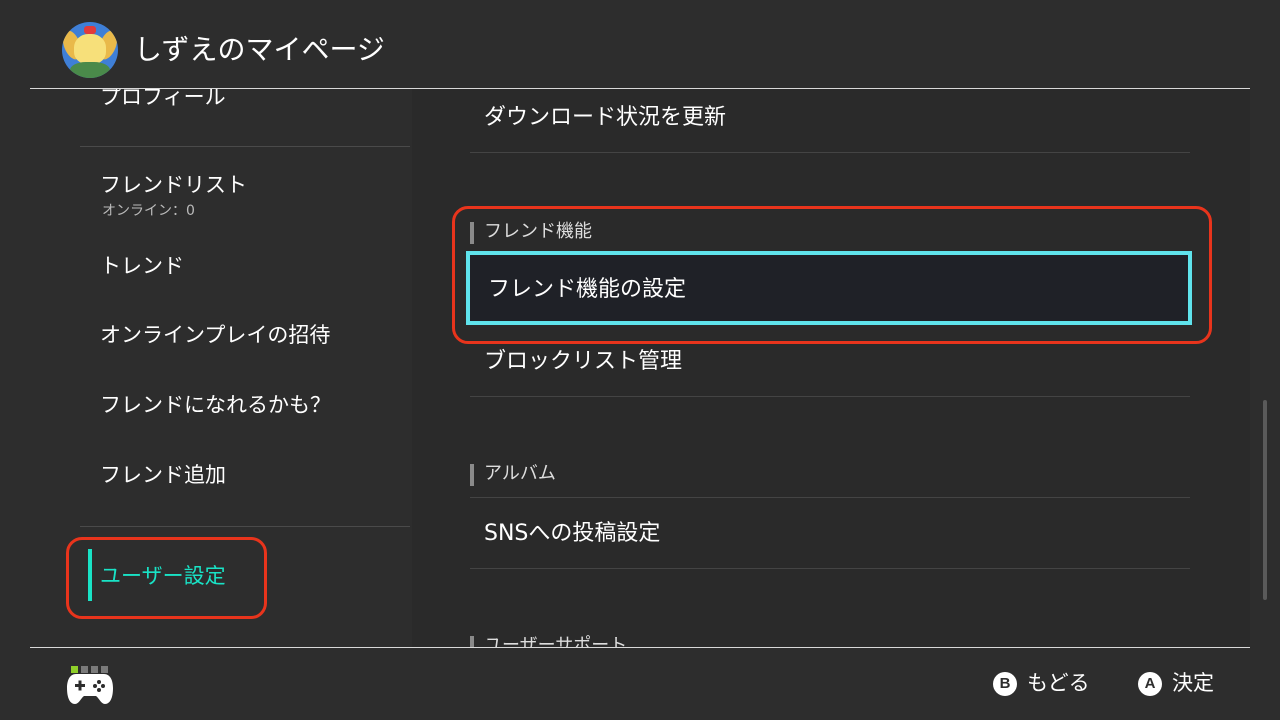  Describe the element at coordinates (90, 70) in the screenshot. I see `avatar-body` at that location.